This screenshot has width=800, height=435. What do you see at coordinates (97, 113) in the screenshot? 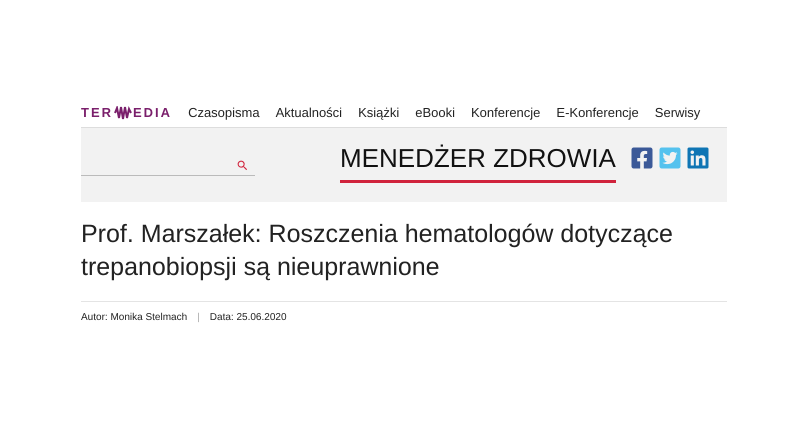
I see `logo-text: TER` at bounding box center [97, 113].